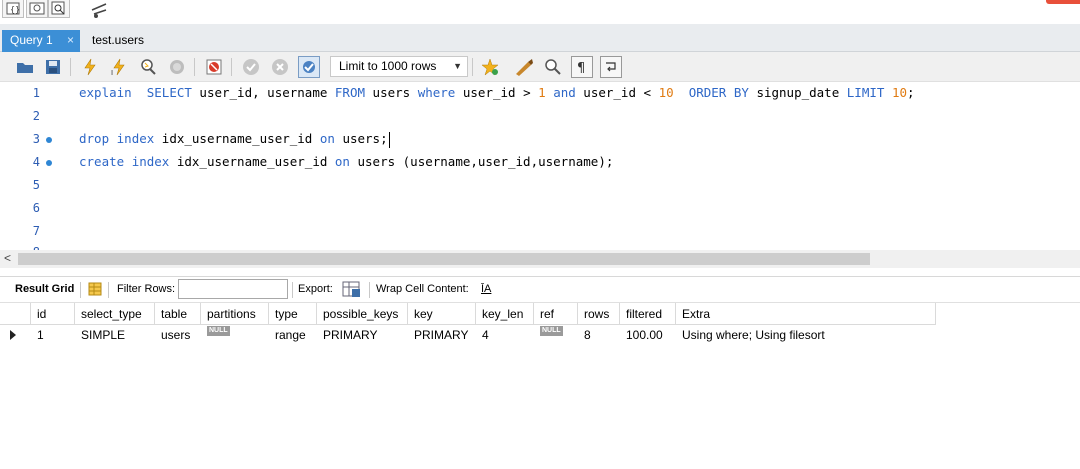  Describe the element at coordinates (99, 10) in the screenshot. I see `reconnect-icon` at that location.